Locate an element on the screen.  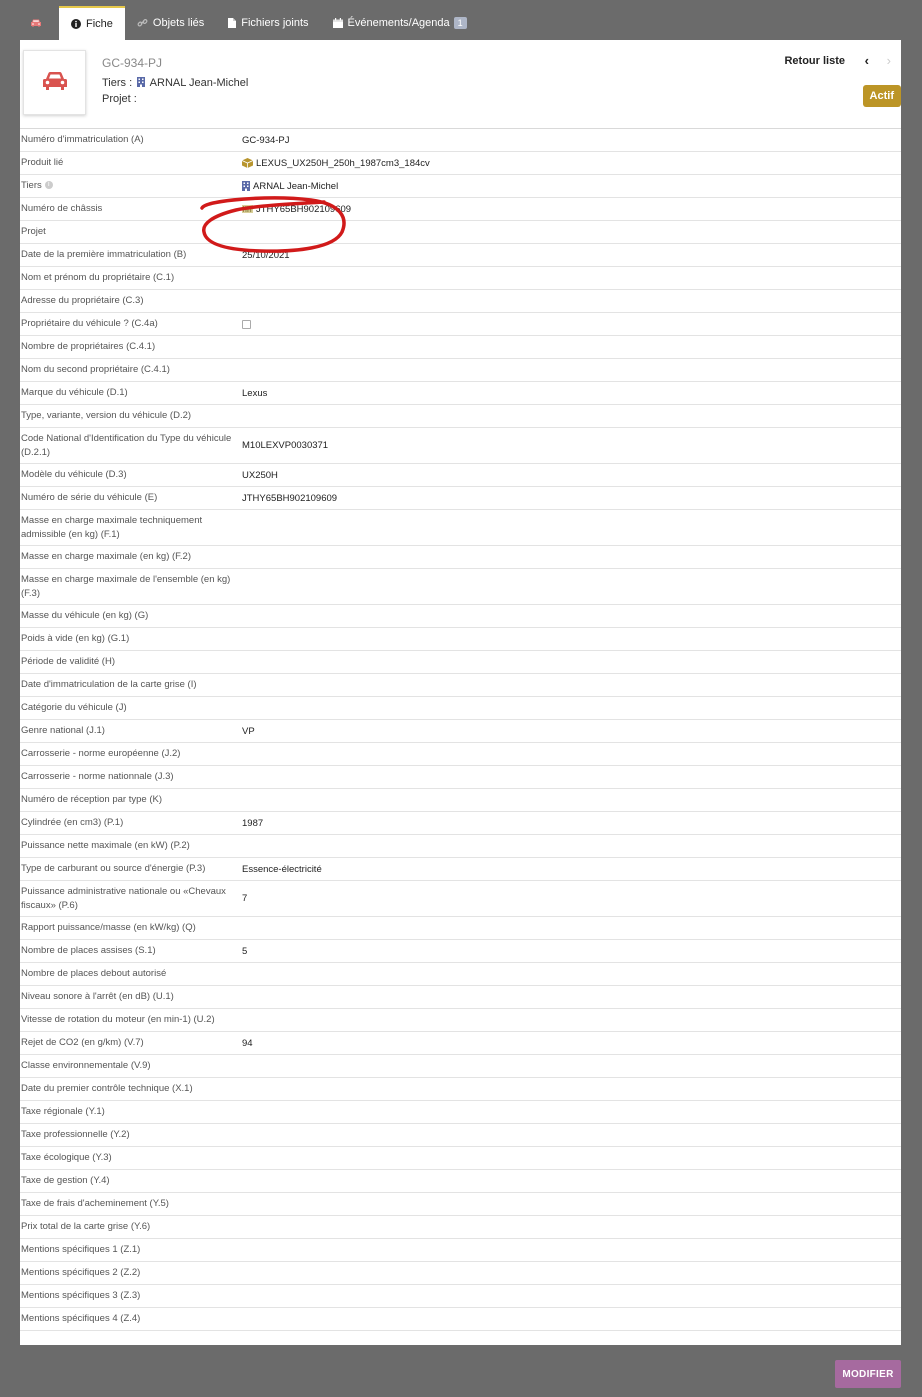
record-ref: GC-934-PJ is located at coordinates (132, 63).